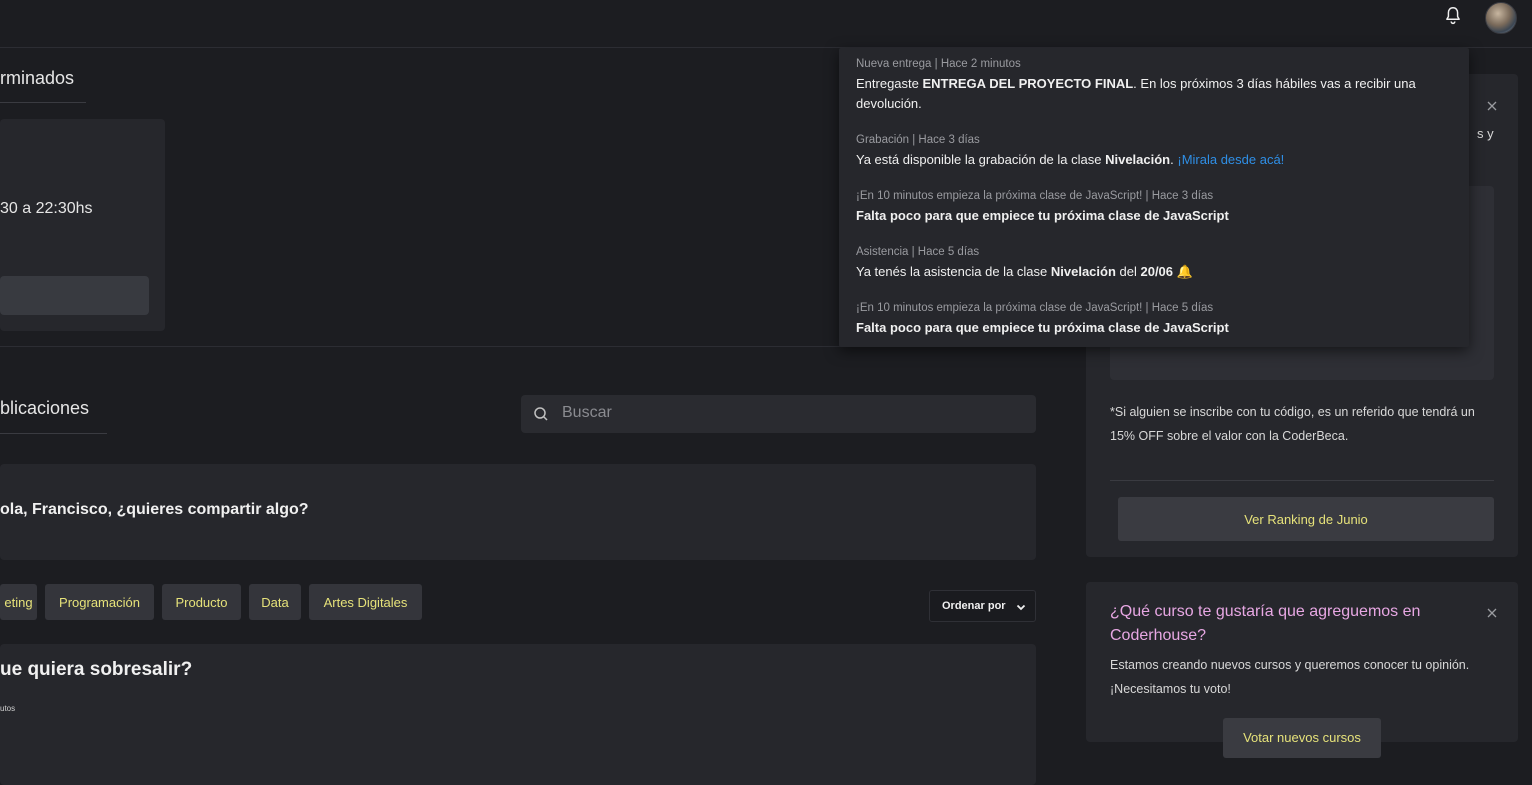 This screenshot has height=785, width=1532. Describe the element at coordinates (275, 602) in the screenshot. I see `category-chip-data: Data` at that location.